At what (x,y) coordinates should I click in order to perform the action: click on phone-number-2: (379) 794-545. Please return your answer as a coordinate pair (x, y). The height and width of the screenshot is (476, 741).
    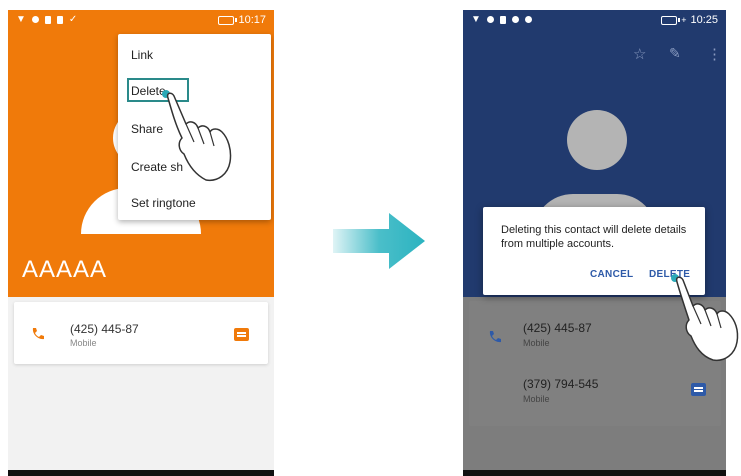
    Looking at the image, I should click on (560, 384).